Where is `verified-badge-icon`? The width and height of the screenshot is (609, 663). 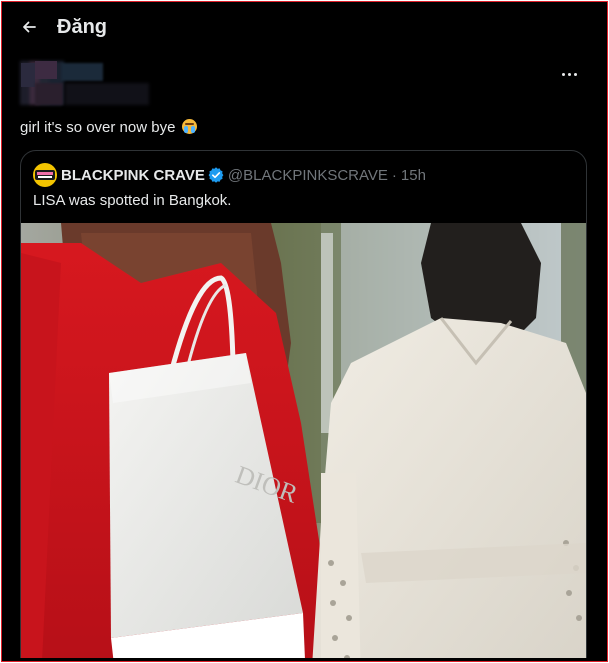 verified-badge-icon is located at coordinates (216, 175).